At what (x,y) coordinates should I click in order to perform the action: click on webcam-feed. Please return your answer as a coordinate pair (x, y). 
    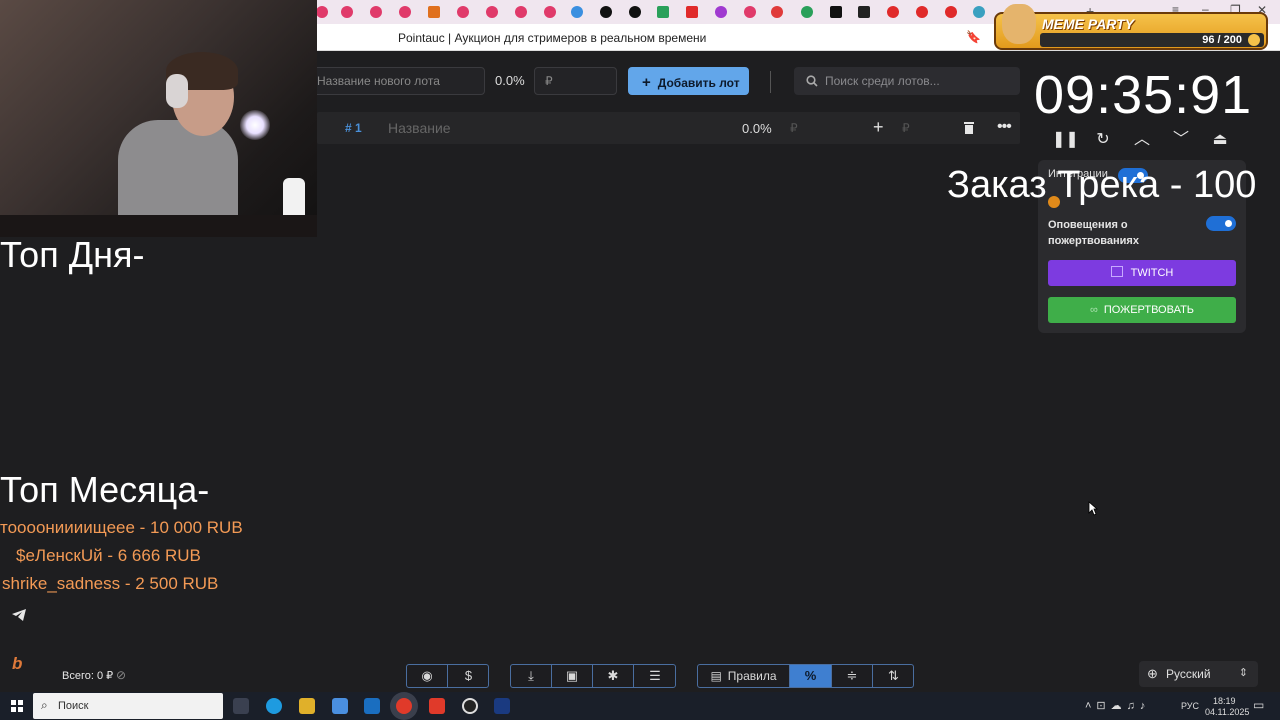
    Looking at the image, I should click on (158, 118).